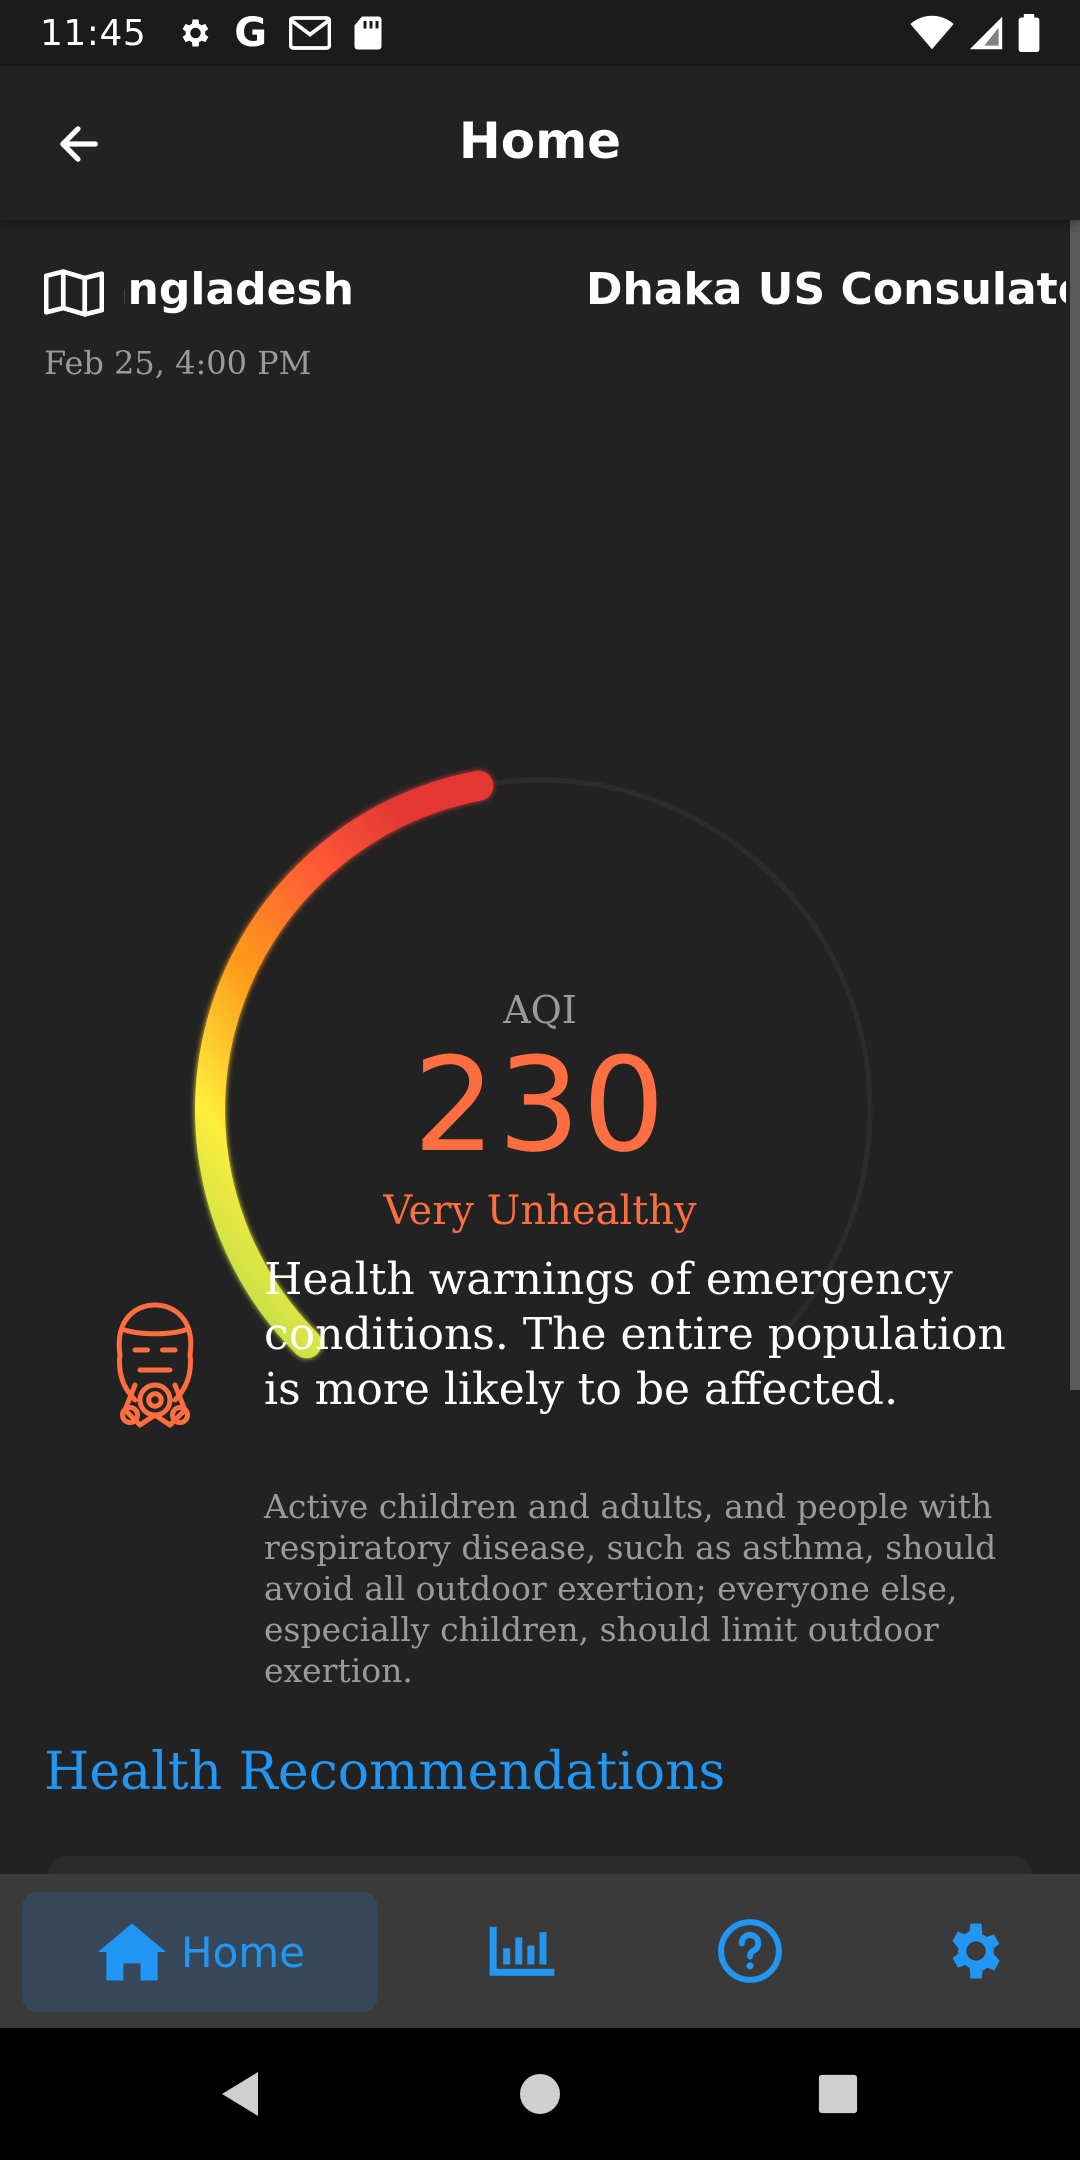 Image resolution: width=1080 pixels, height=2160 pixels. Describe the element at coordinates (540, 1865) in the screenshot. I see `recommendations-card` at that location.